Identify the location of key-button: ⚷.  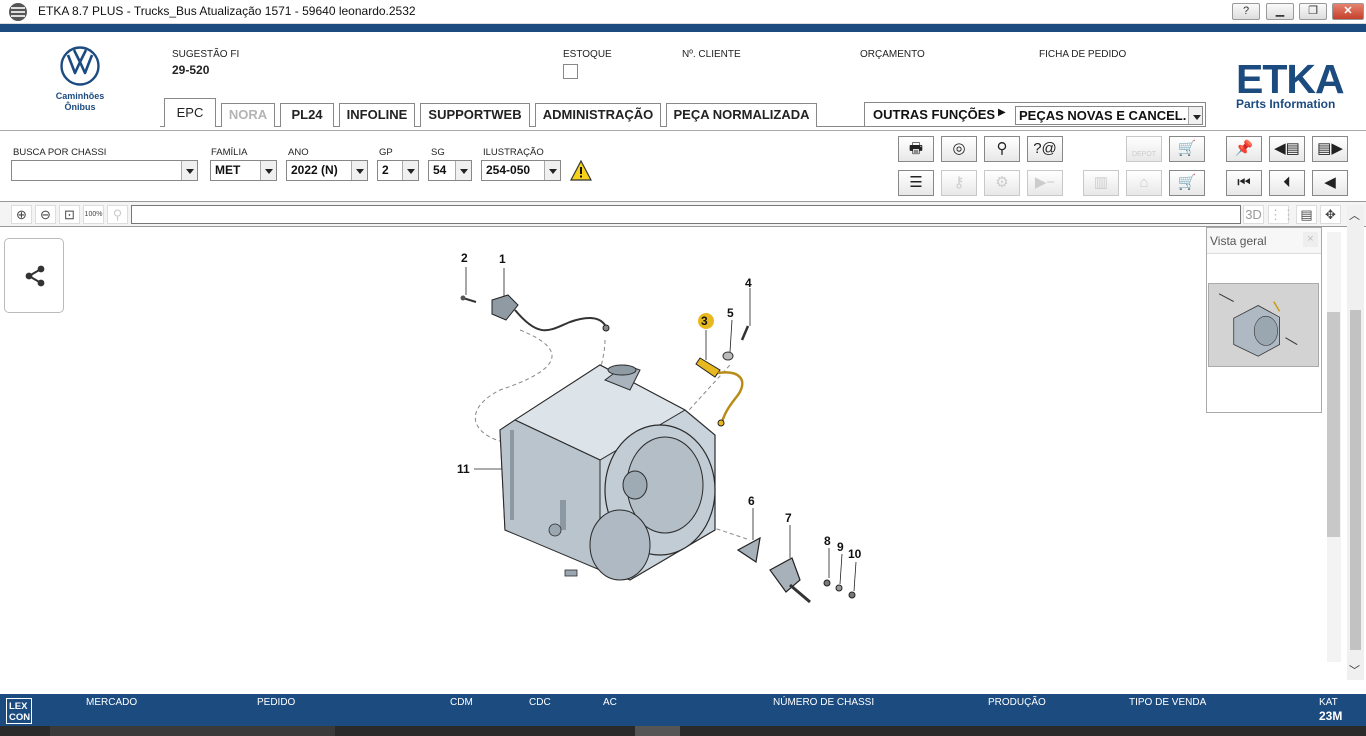
(959, 183).